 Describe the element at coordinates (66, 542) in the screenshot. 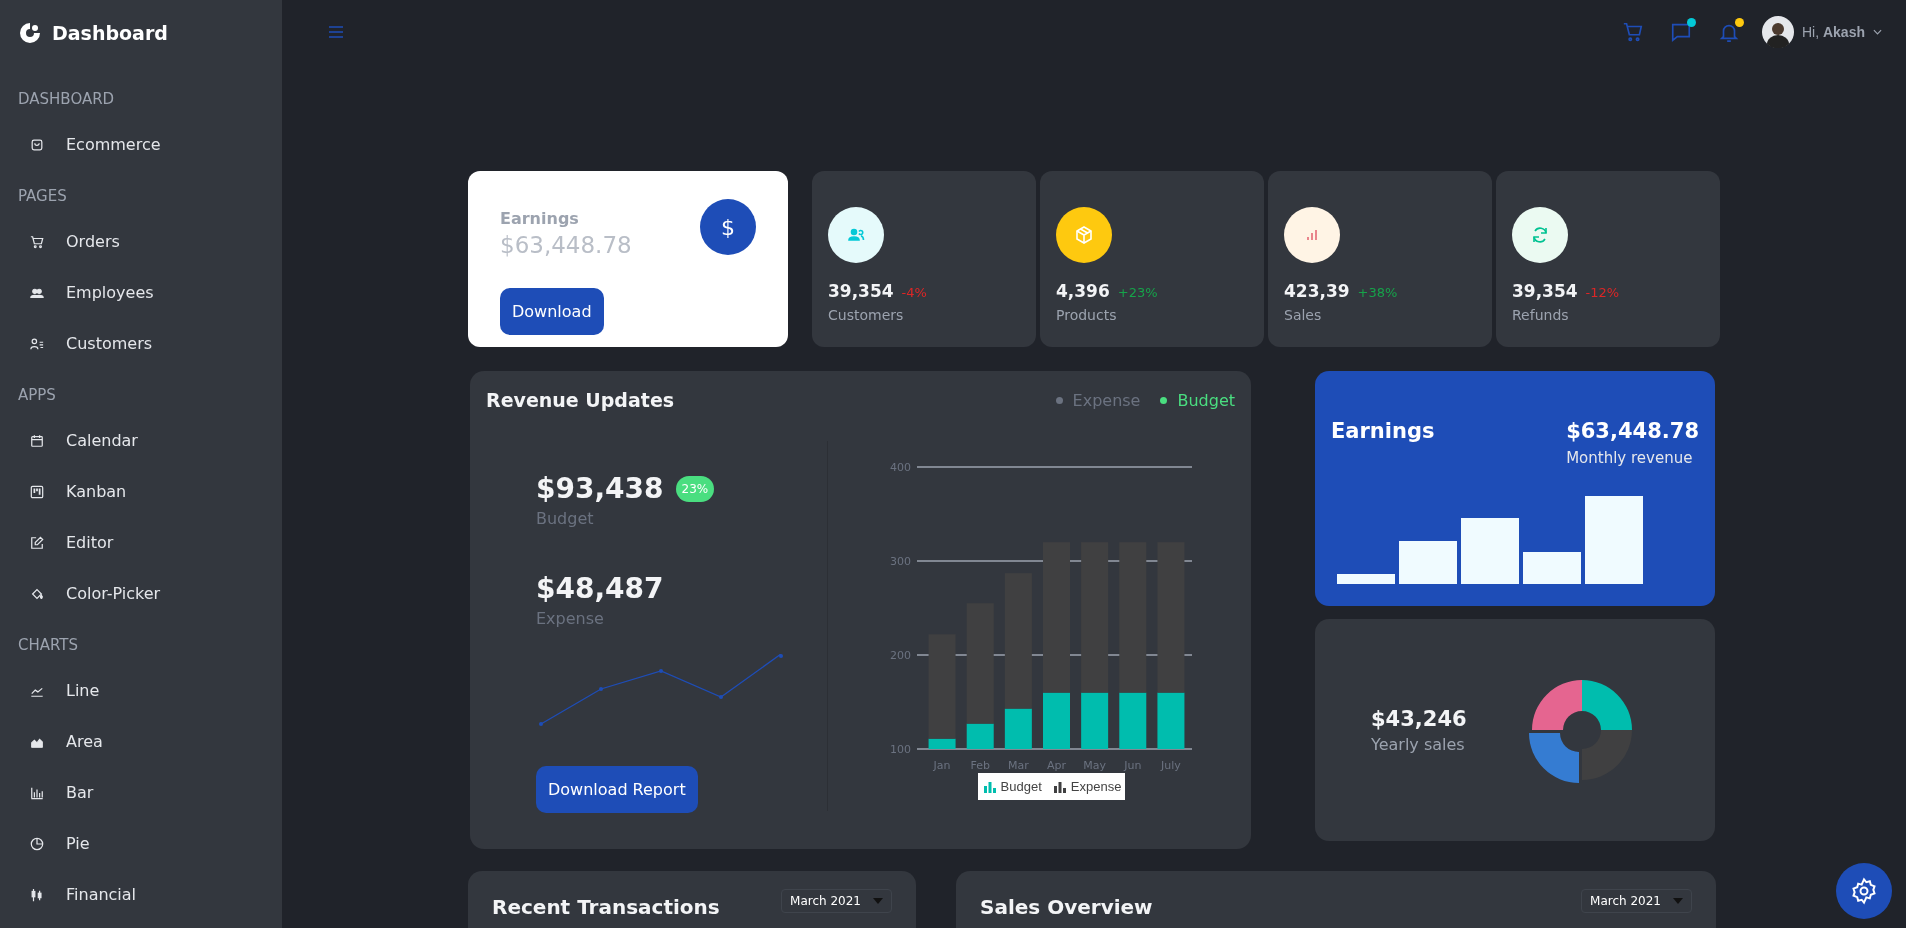

I see `sidebar-item: Editor` at that location.